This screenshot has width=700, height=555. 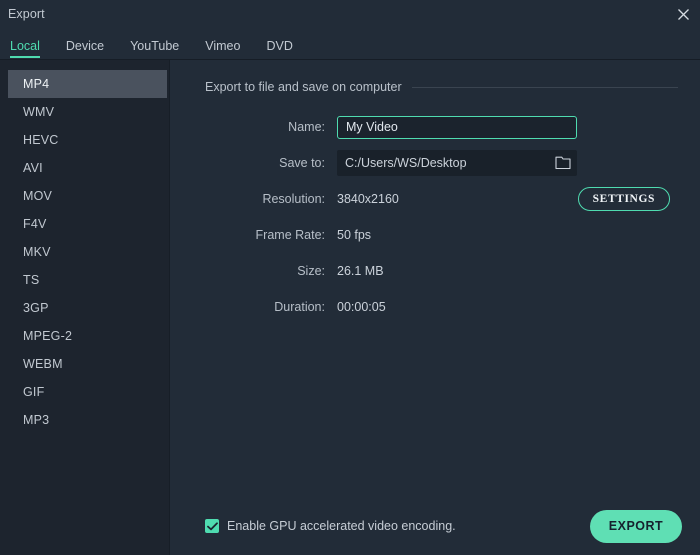 I want to click on section-divider, so click(x=544, y=87).